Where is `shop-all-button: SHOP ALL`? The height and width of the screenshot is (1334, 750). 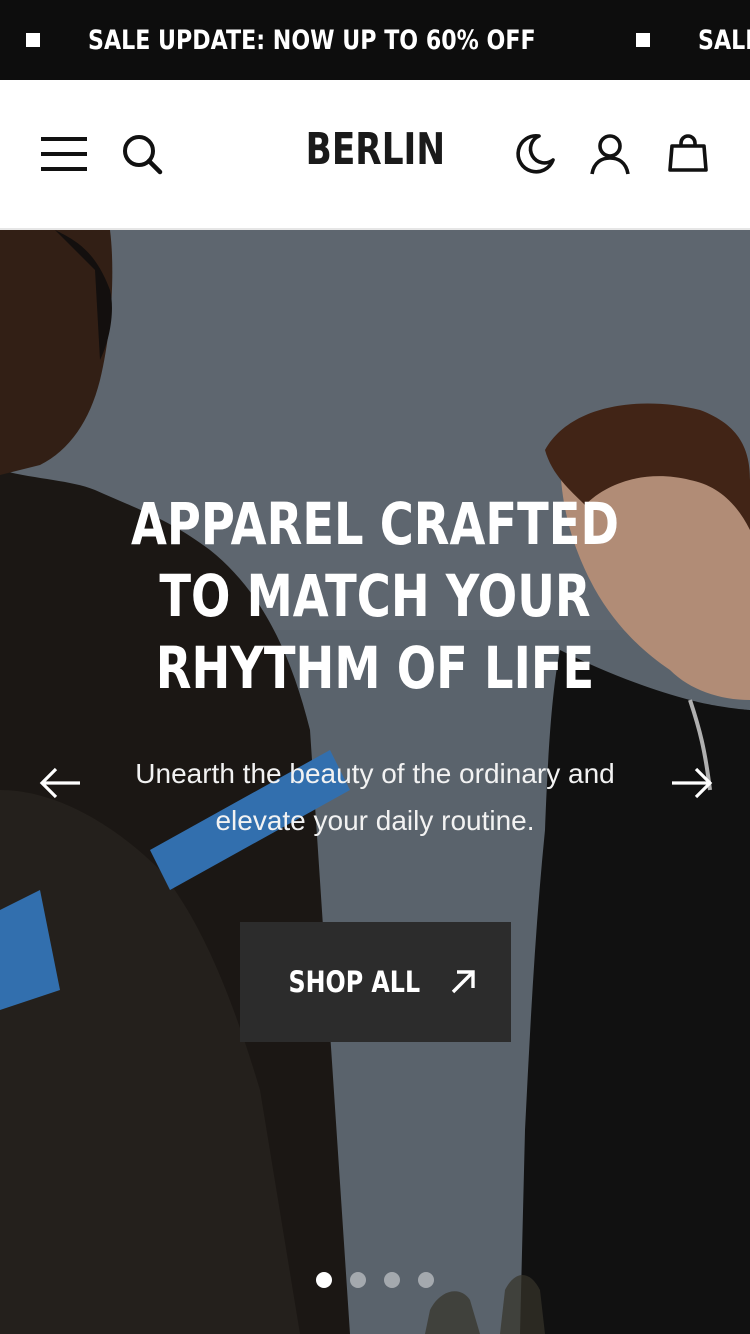
shop-all-button: SHOP ALL is located at coordinates (375, 982).